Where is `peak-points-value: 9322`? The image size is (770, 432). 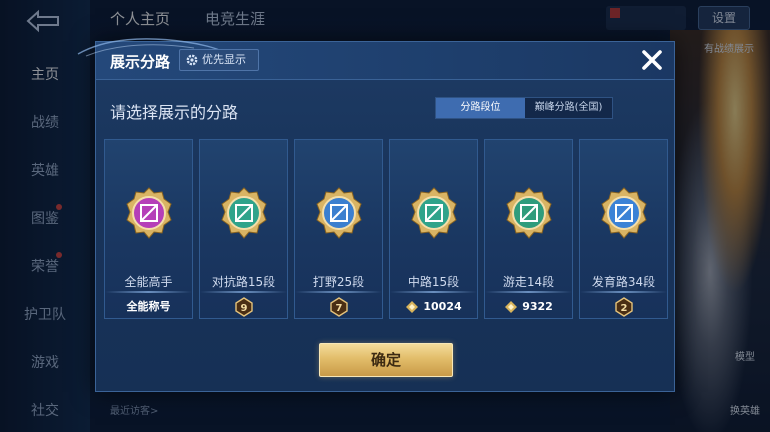
peak-points-value: 9322 is located at coordinates (537, 306).